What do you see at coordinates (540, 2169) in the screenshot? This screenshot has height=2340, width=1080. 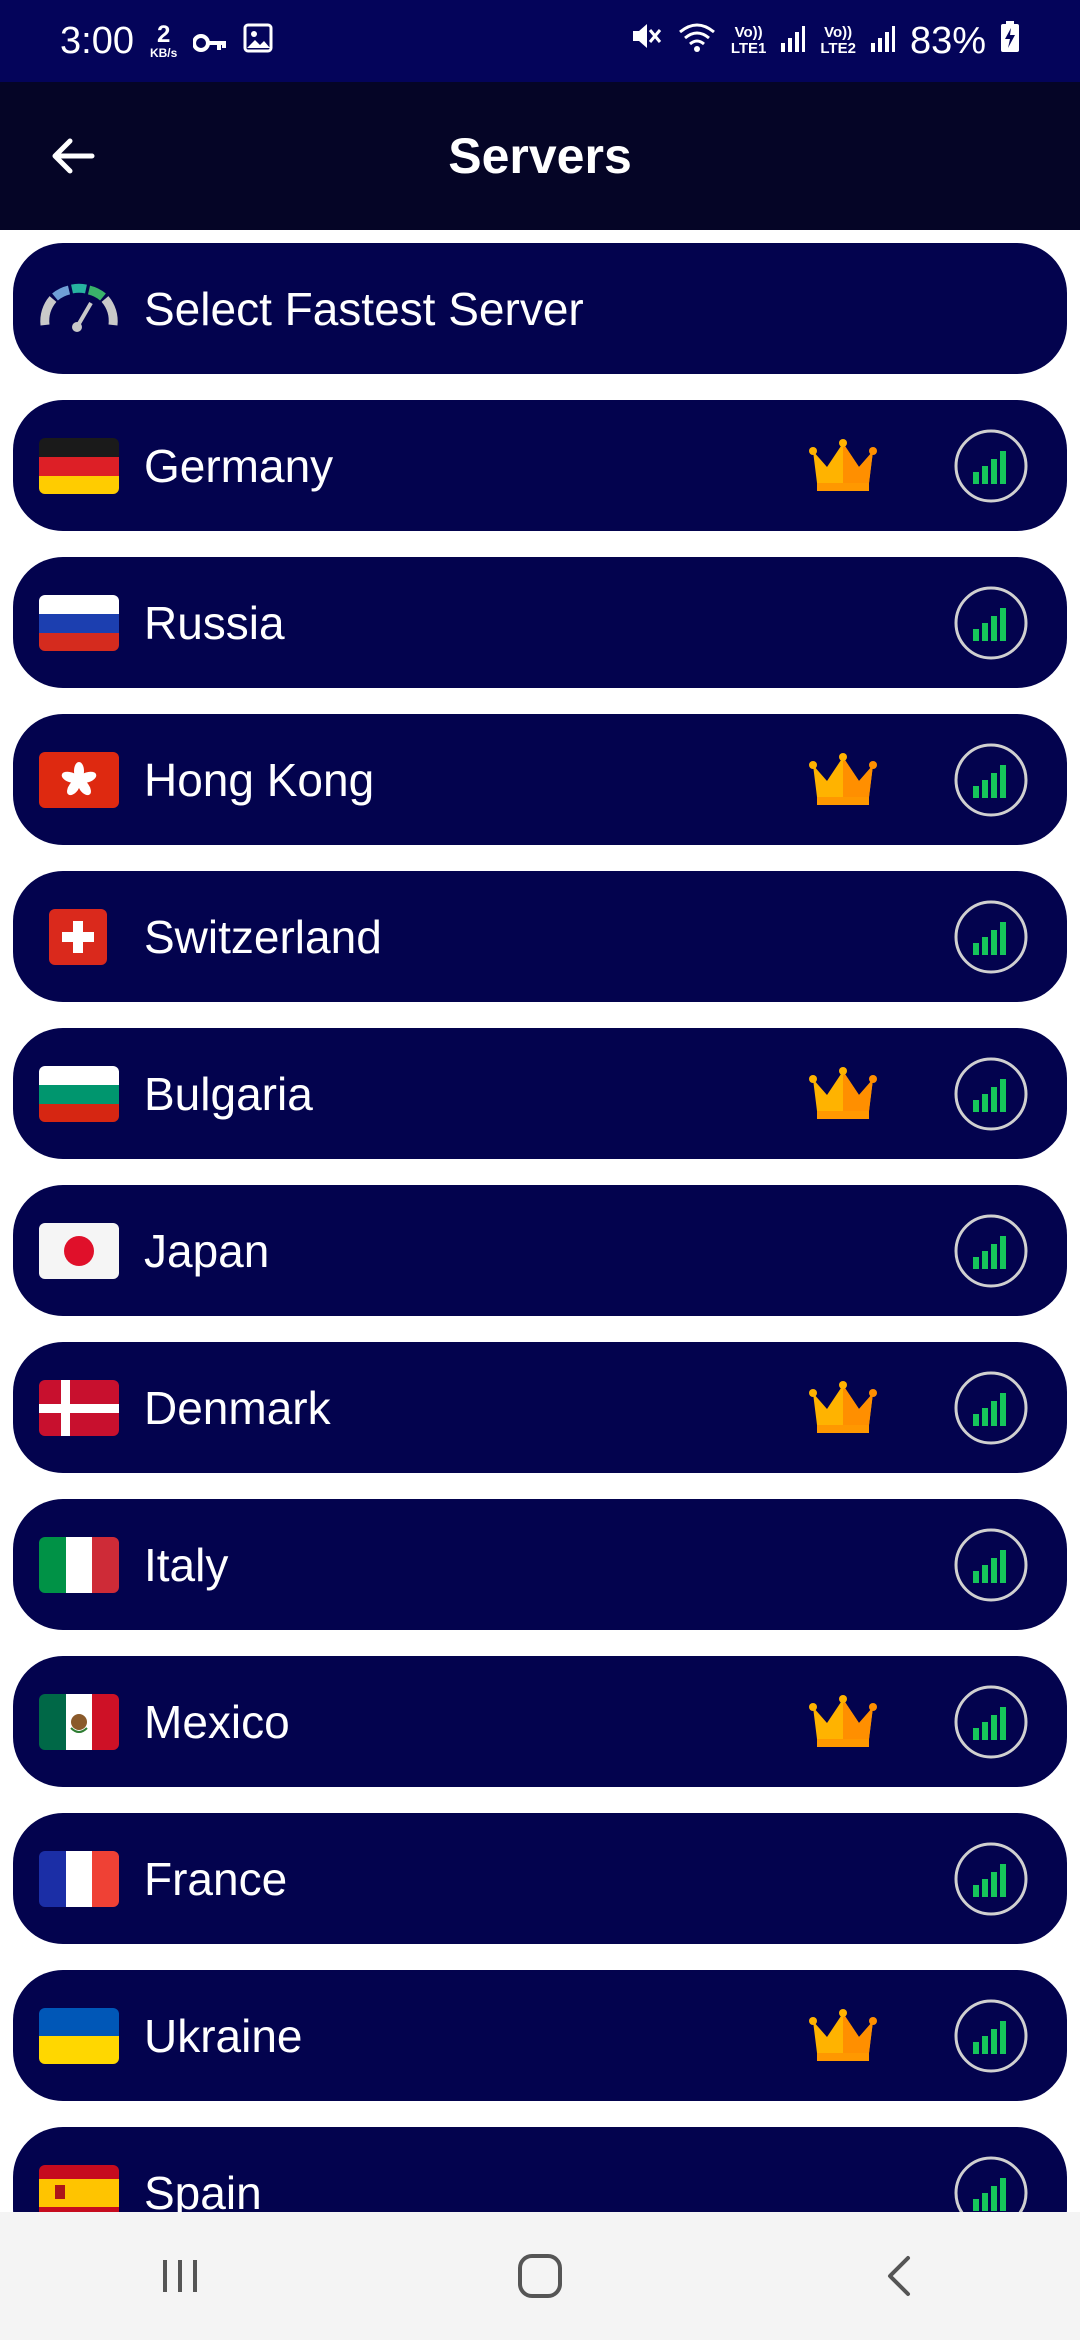 I see `server-row-spain: Spain` at bounding box center [540, 2169].